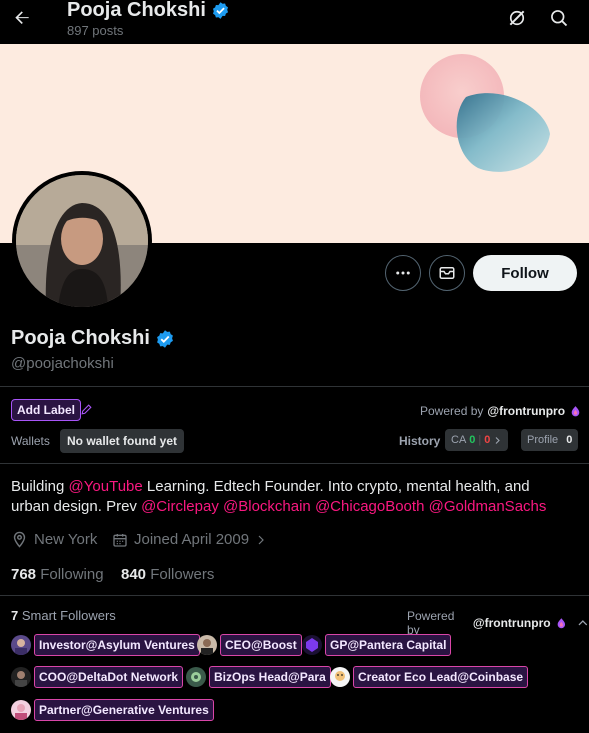 This screenshot has height=733, width=589. I want to click on header-title: Pooja Chokshi, so click(148, 11).